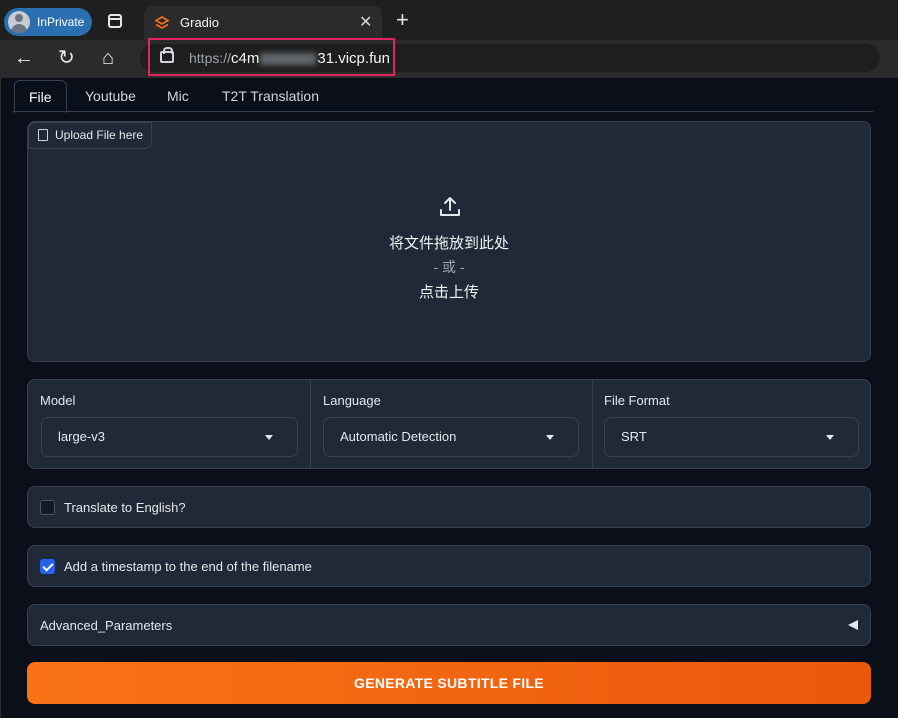  Describe the element at coordinates (19, 22) in the screenshot. I see `avatar` at that location.